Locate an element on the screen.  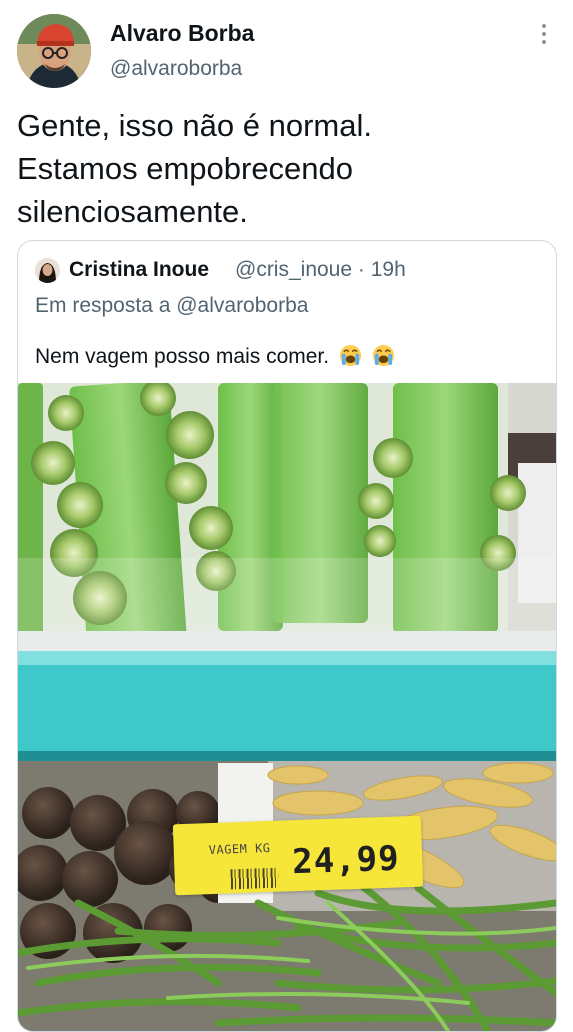
price-tag-value: 24,99 is located at coordinates (346, 860).